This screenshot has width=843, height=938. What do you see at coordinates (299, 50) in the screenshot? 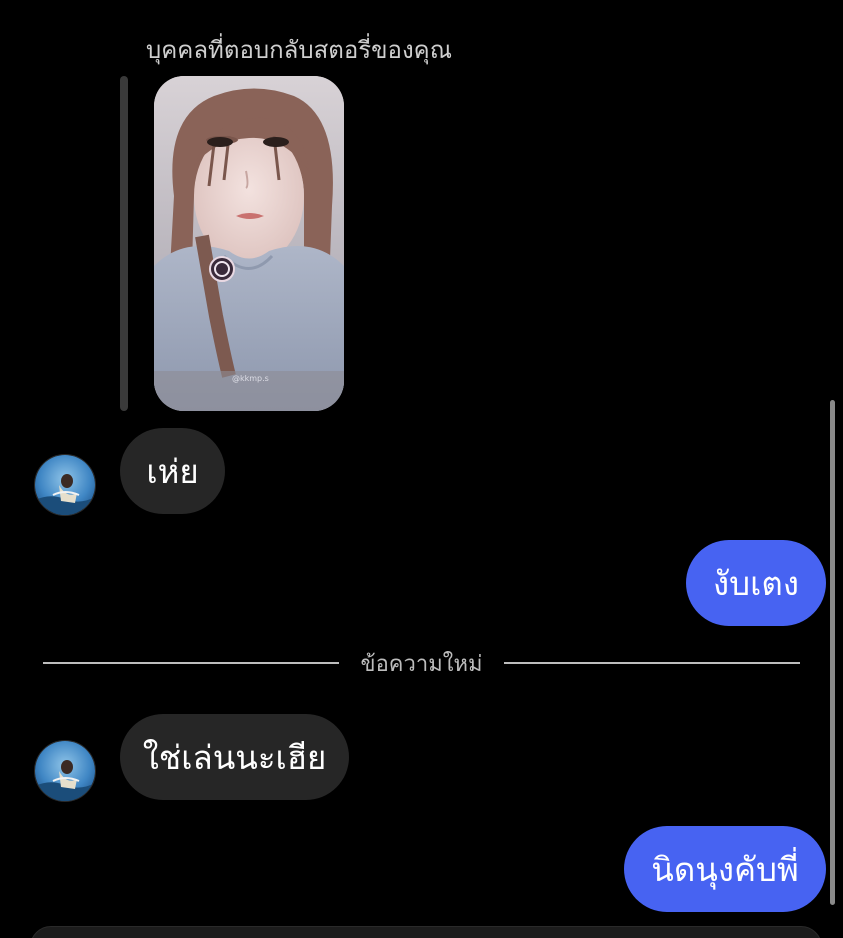
I see `story-reply-caption: บุคคลที่ตอบกลับสตอรี่ของคุณ` at bounding box center [299, 50].